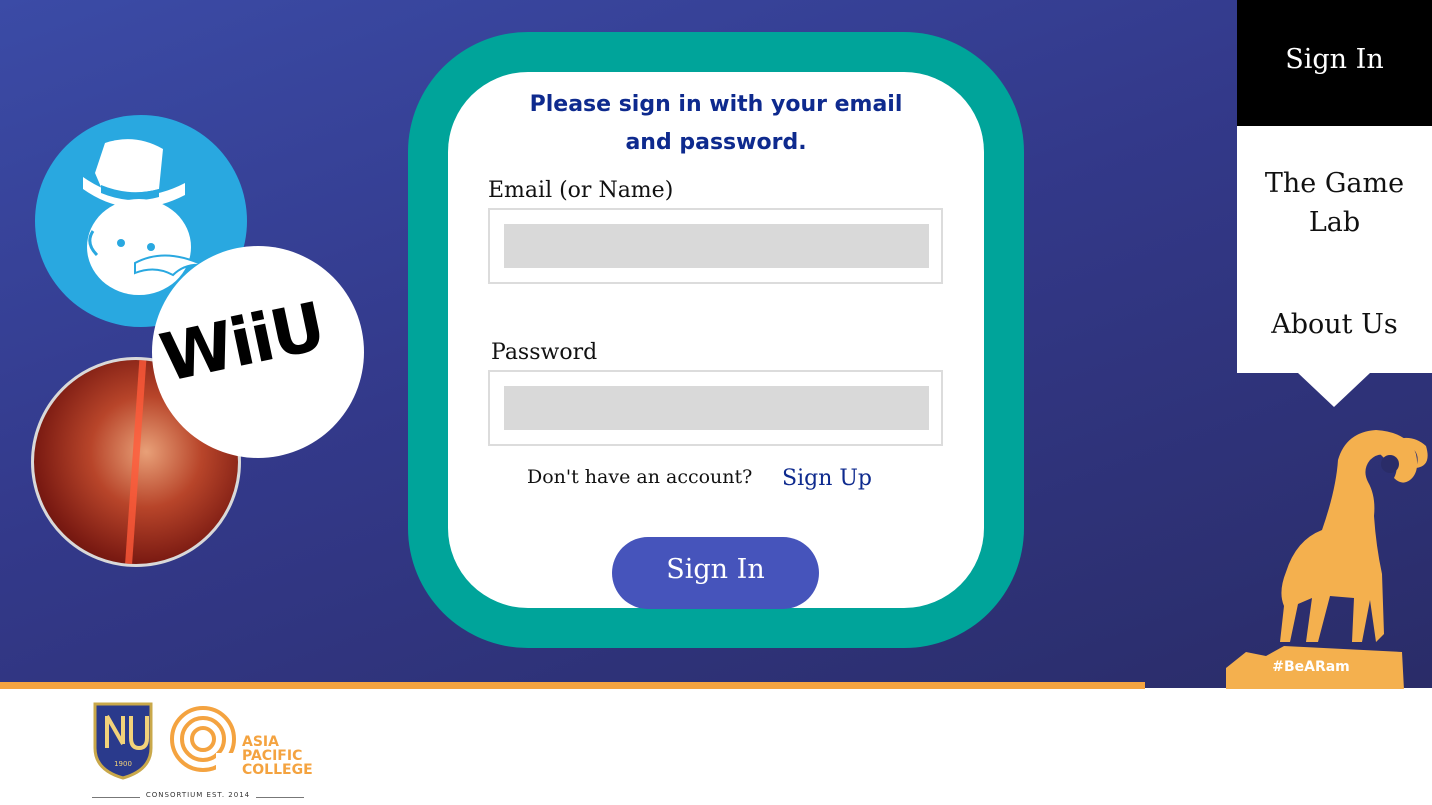 The width and height of the screenshot is (1432, 805). I want to click on no-account-text: Don't have an account?, so click(640, 477).